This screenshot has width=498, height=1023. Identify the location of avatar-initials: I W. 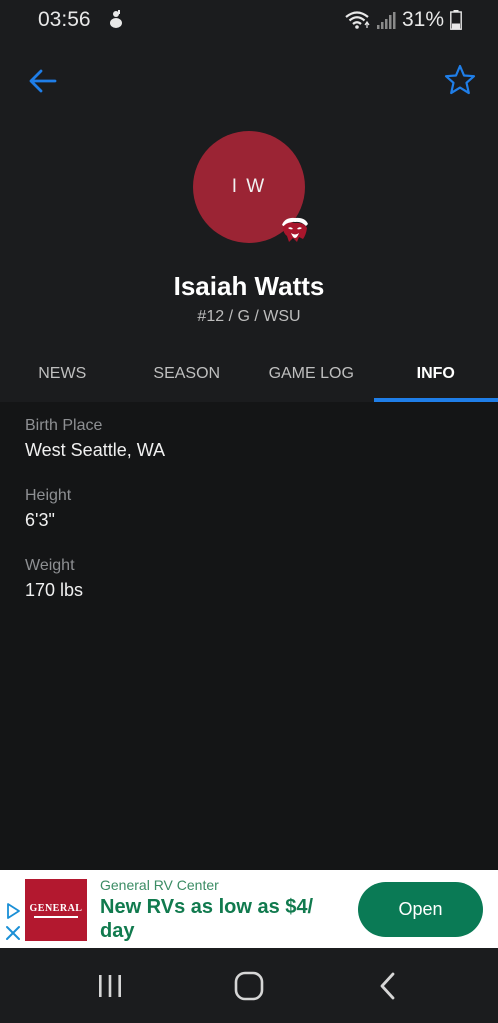
(249, 186).